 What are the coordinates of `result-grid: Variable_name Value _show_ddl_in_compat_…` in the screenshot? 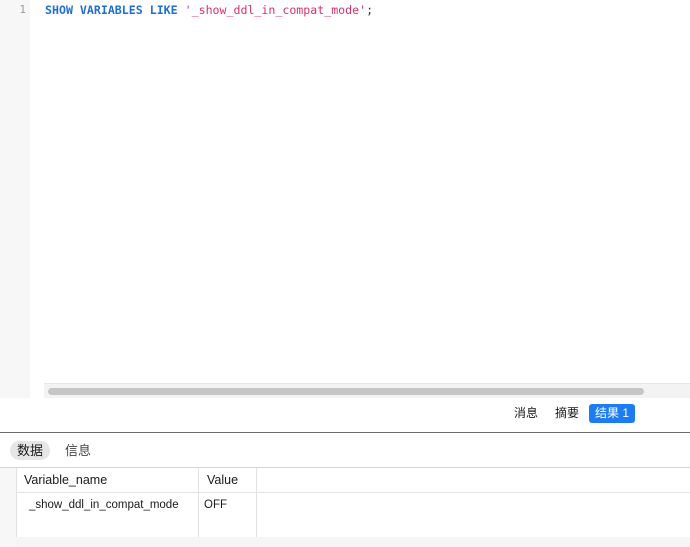 It's located at (345, 507).